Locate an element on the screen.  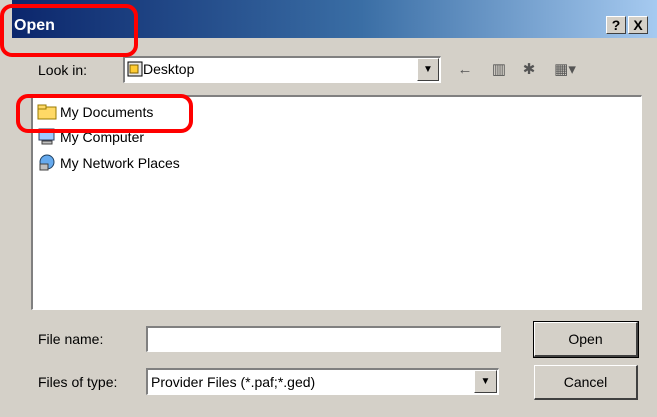
title-highlight is located at coordinates (69, 30).